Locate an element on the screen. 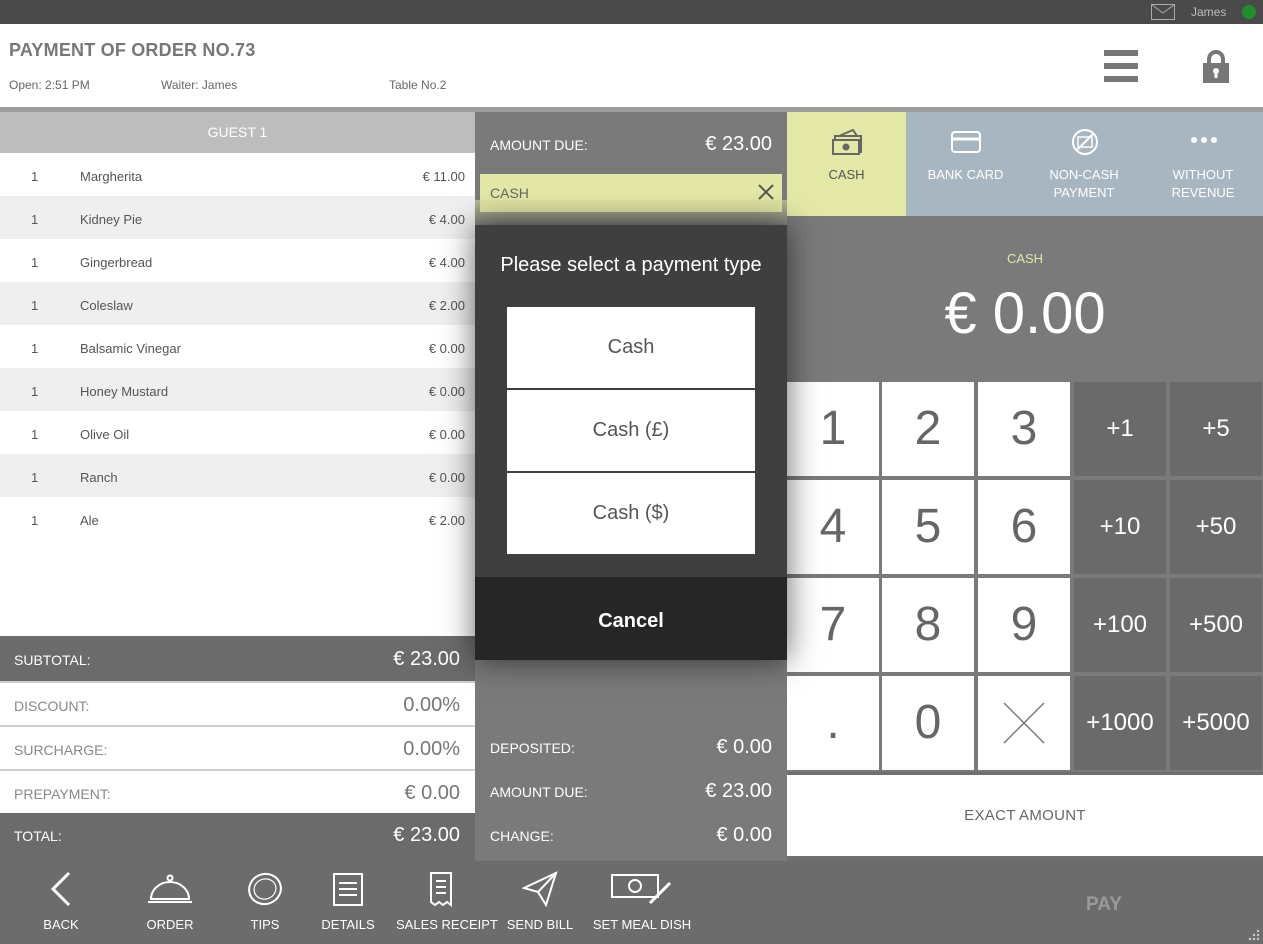 Image resolution: width=1263 pixels, height=944 pixels. list-item: 1 Balsamic Vinegar € 0.00 is located at coordinates (237, 346).